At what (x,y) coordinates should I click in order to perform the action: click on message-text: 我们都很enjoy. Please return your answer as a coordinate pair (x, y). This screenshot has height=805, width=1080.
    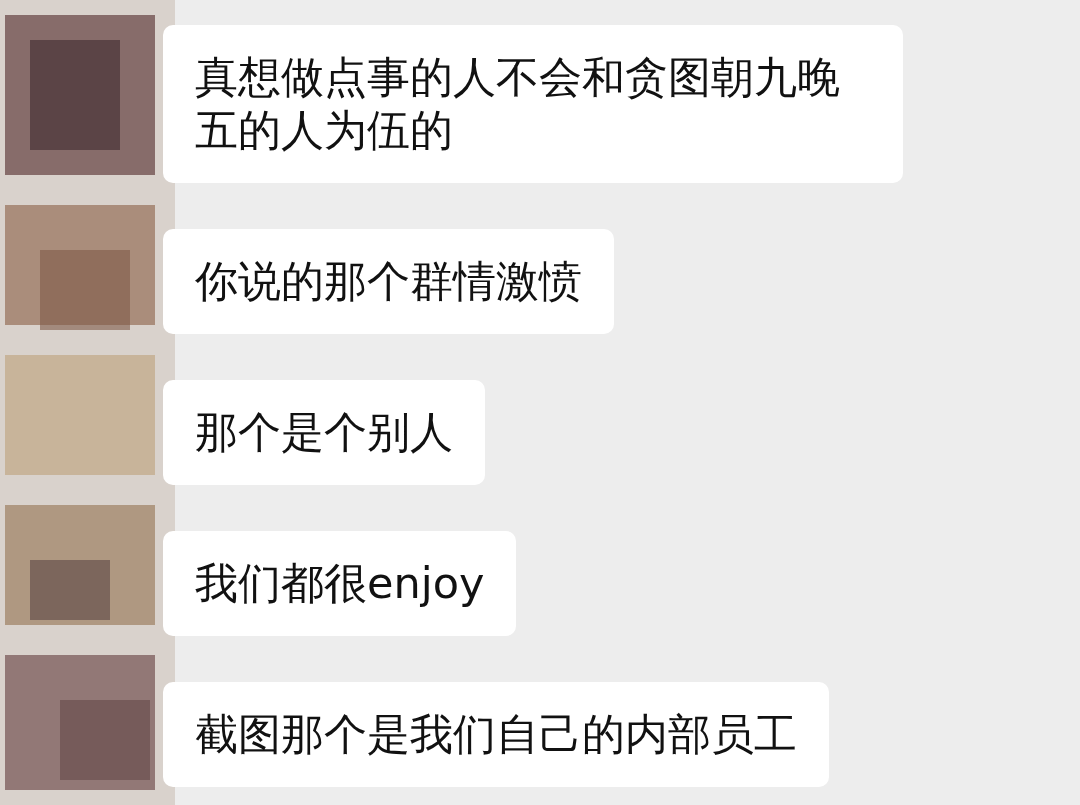
    Looking at the image, I should click on (340, 583).